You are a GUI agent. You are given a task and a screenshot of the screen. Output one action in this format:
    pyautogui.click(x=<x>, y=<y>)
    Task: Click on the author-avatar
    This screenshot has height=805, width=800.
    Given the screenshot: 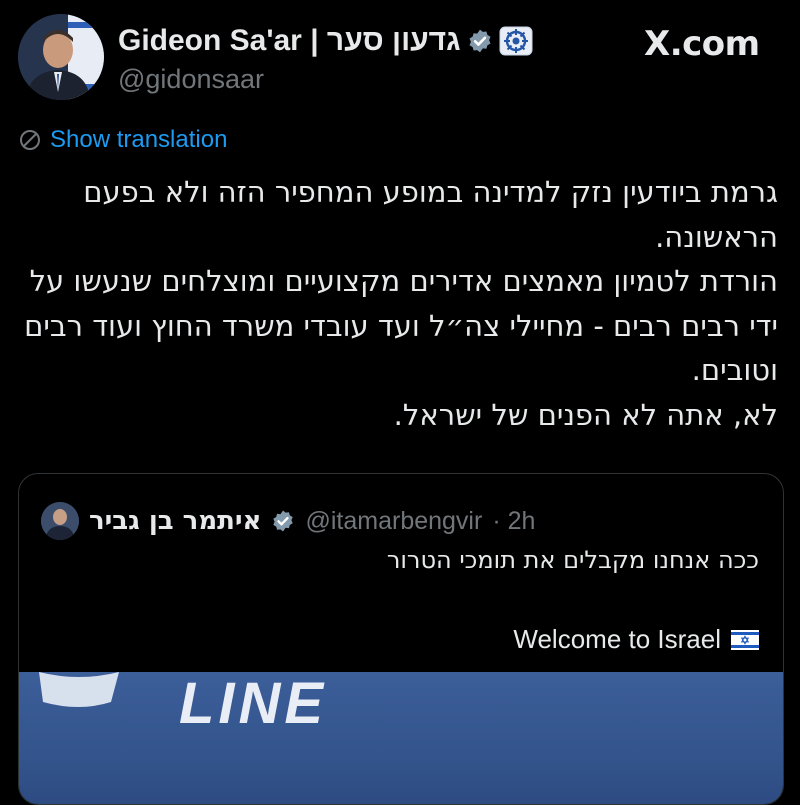 What is the action you would take?
    pyautogui.click(x=61, y=57)
    